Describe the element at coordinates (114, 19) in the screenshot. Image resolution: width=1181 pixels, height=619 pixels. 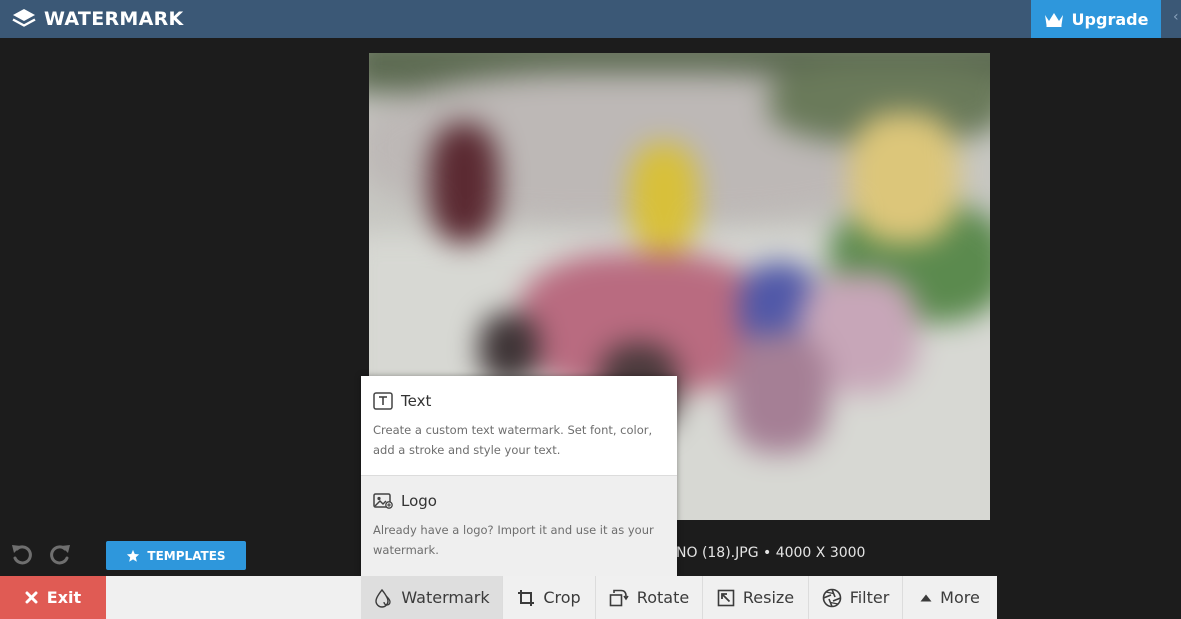
I see `app-name: WATERMARK` at that location.